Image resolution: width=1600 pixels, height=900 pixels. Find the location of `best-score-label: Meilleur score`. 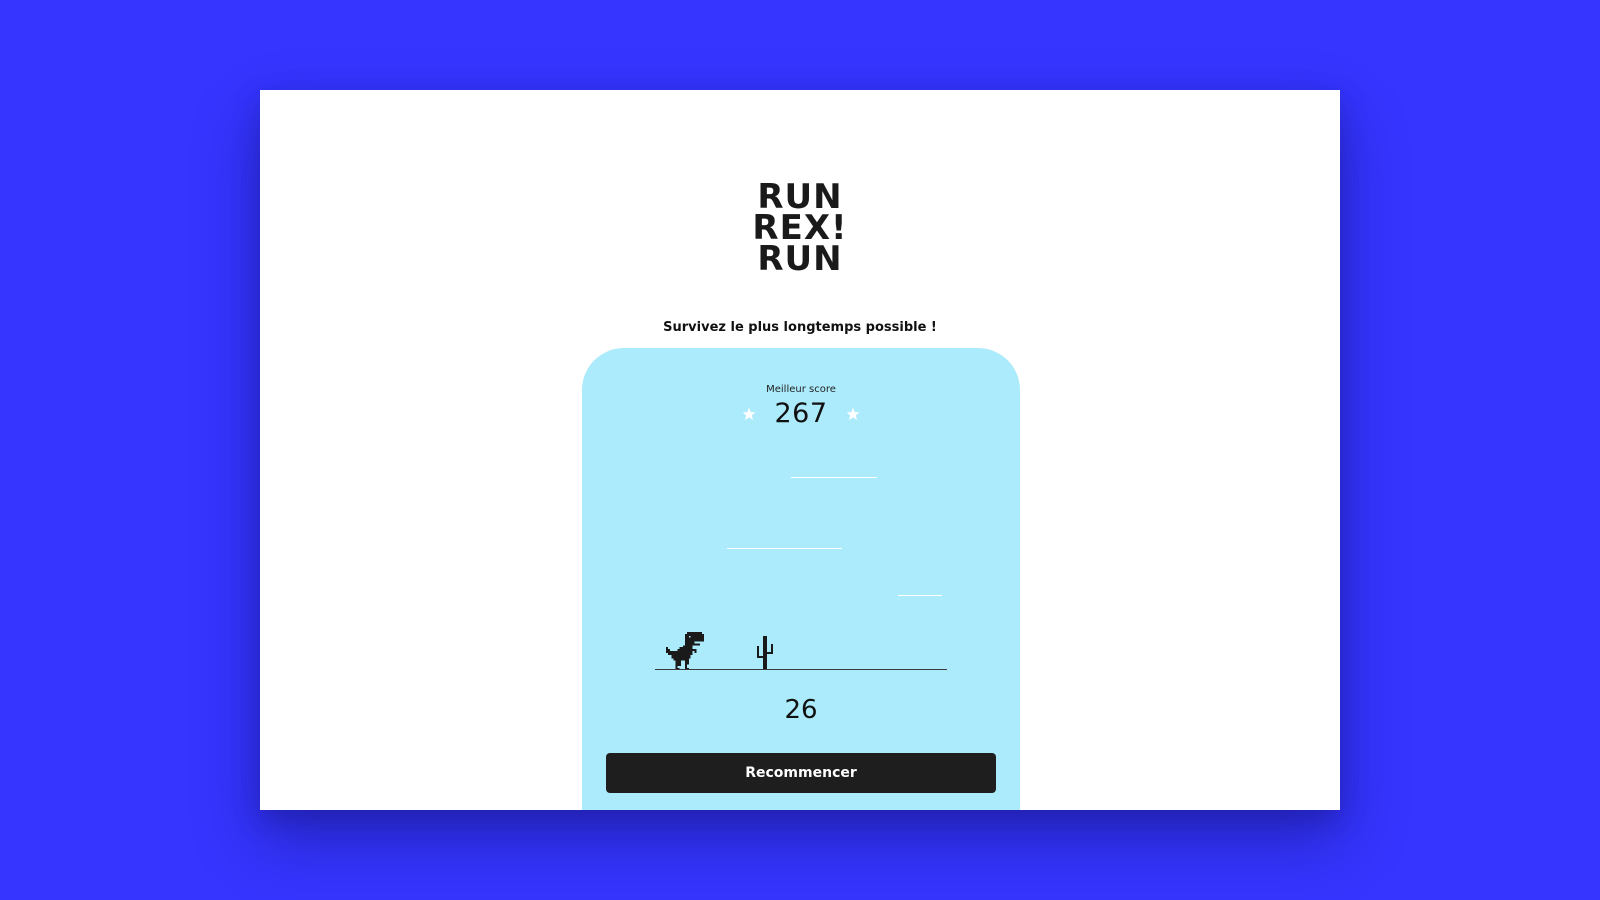

best-score-label: Meilleur score is located at coordinates (801, 389).